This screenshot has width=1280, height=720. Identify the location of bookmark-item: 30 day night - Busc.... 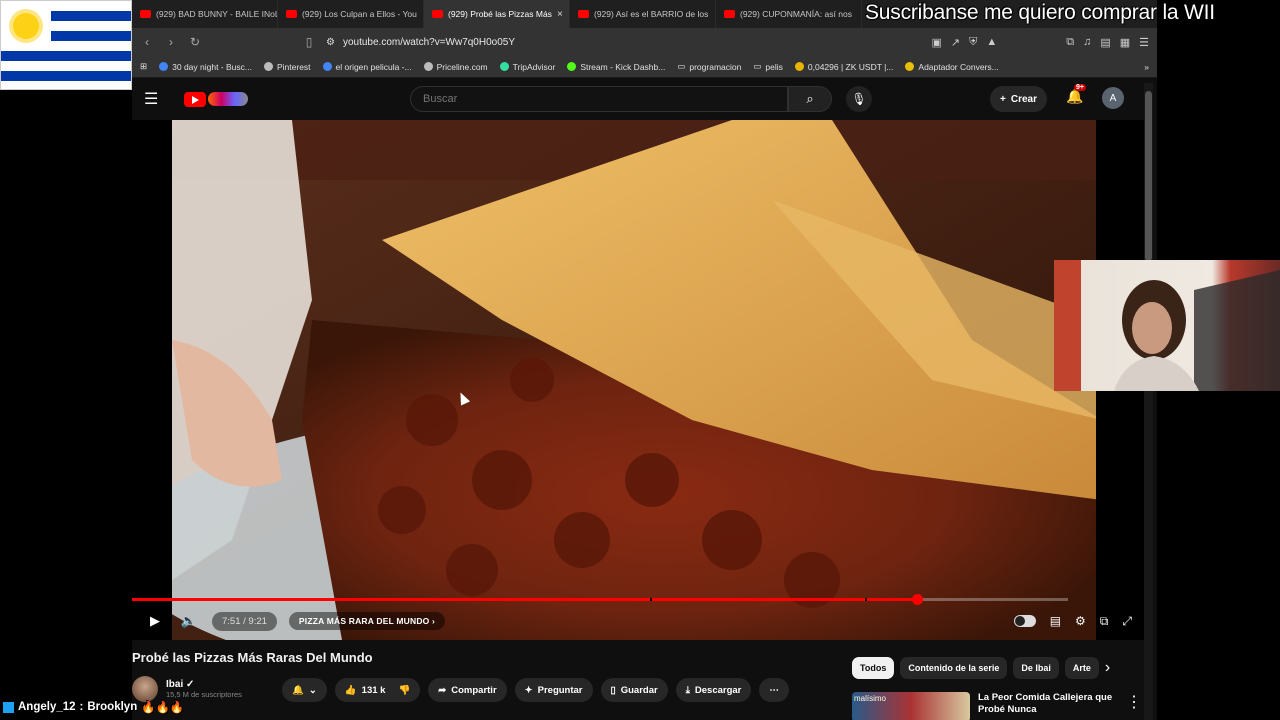
(205, 67).